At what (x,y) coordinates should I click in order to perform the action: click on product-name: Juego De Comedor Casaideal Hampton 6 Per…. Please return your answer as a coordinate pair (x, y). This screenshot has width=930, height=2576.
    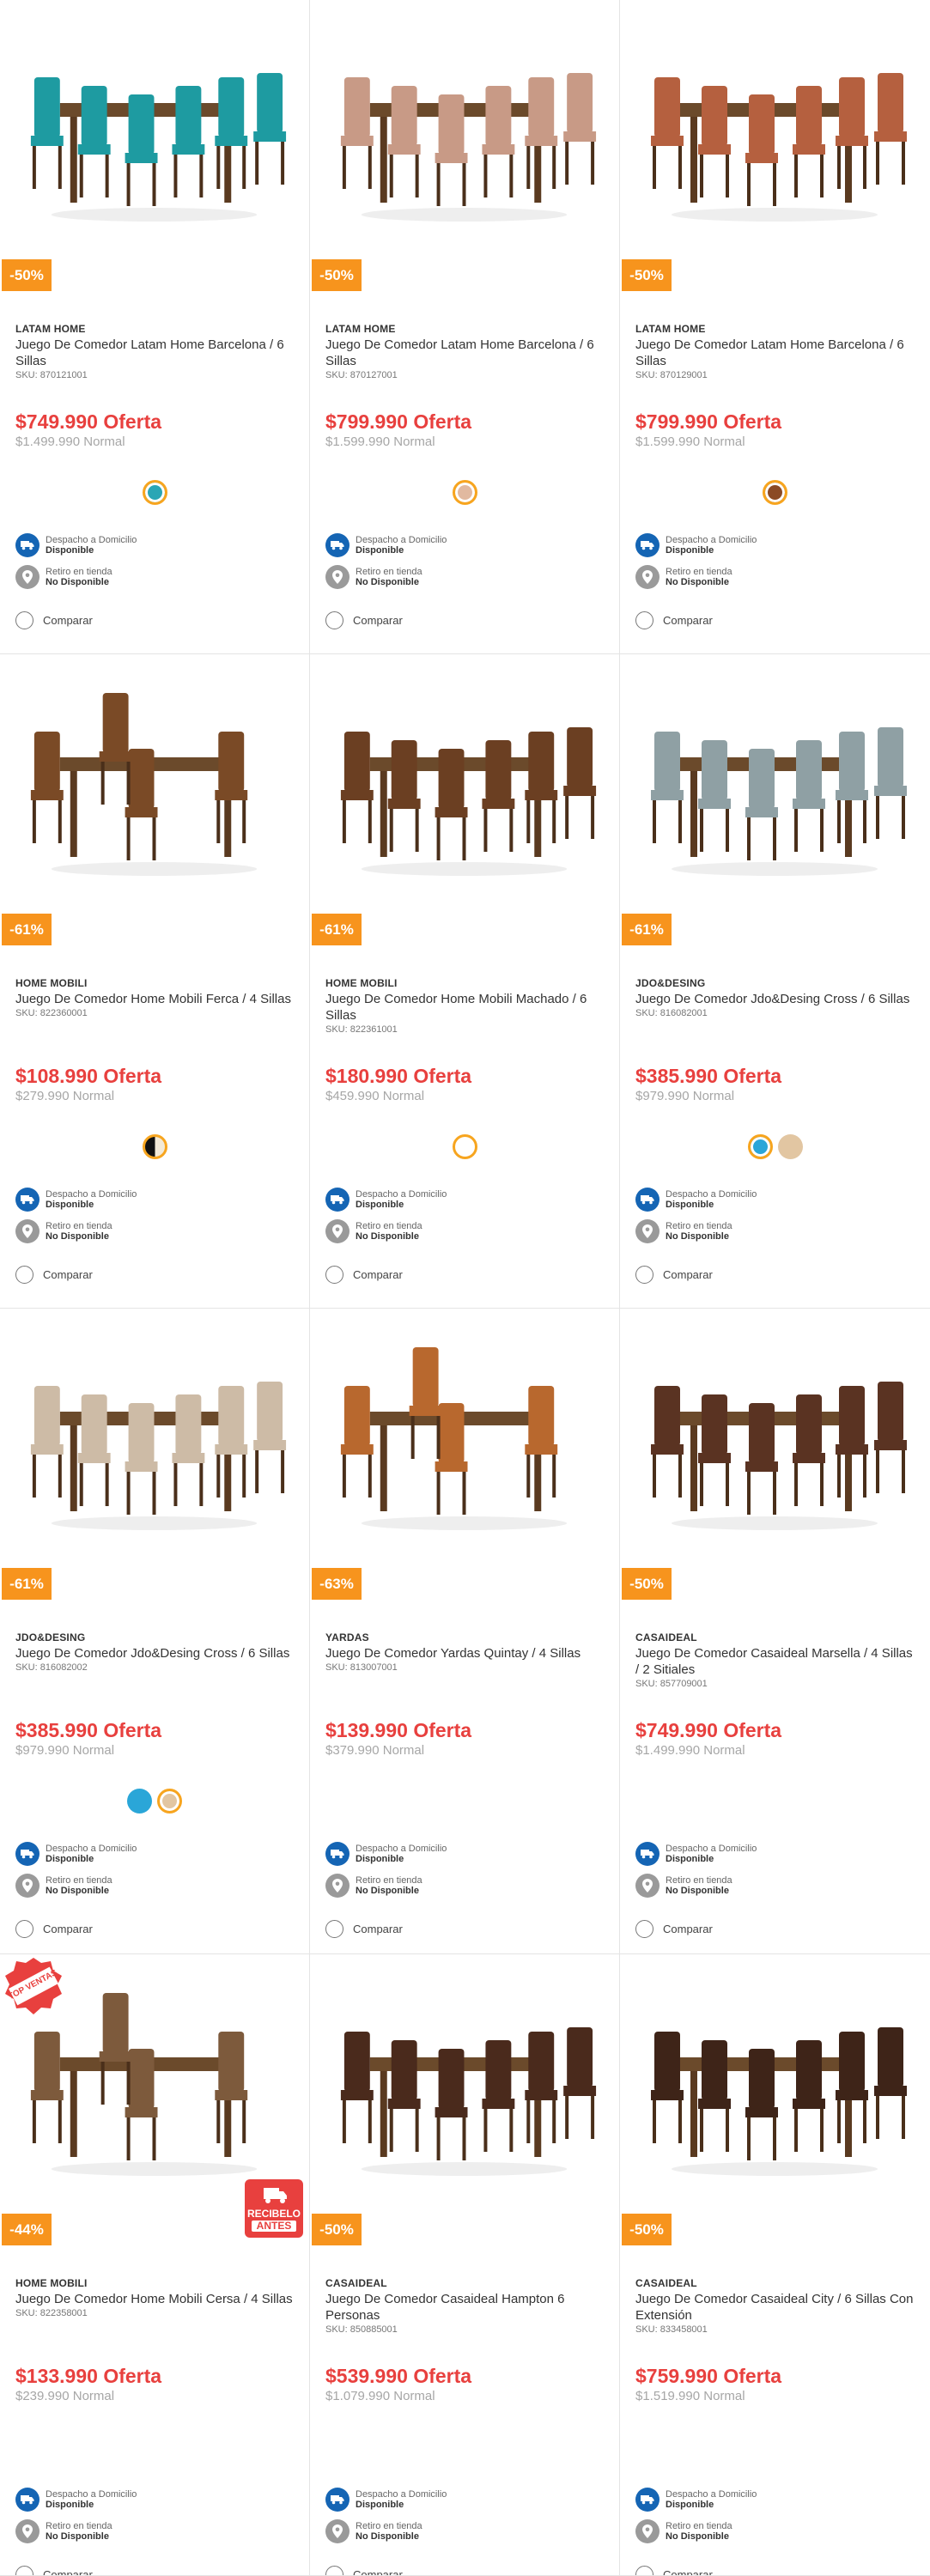
    Looking at the image, I should click on (466, 2307).